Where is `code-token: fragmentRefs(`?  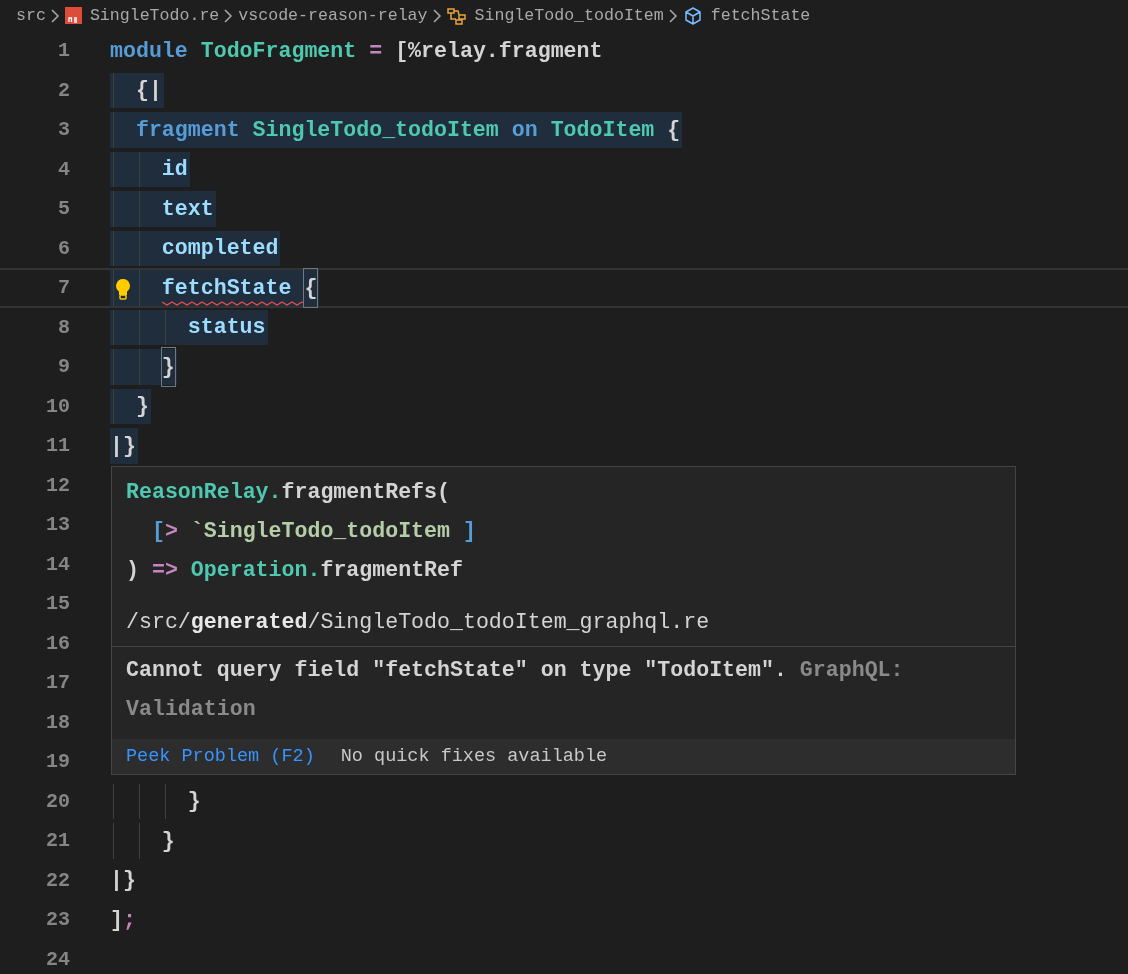 code-token: fragmentRefs( is located at coordinates (365, 492).